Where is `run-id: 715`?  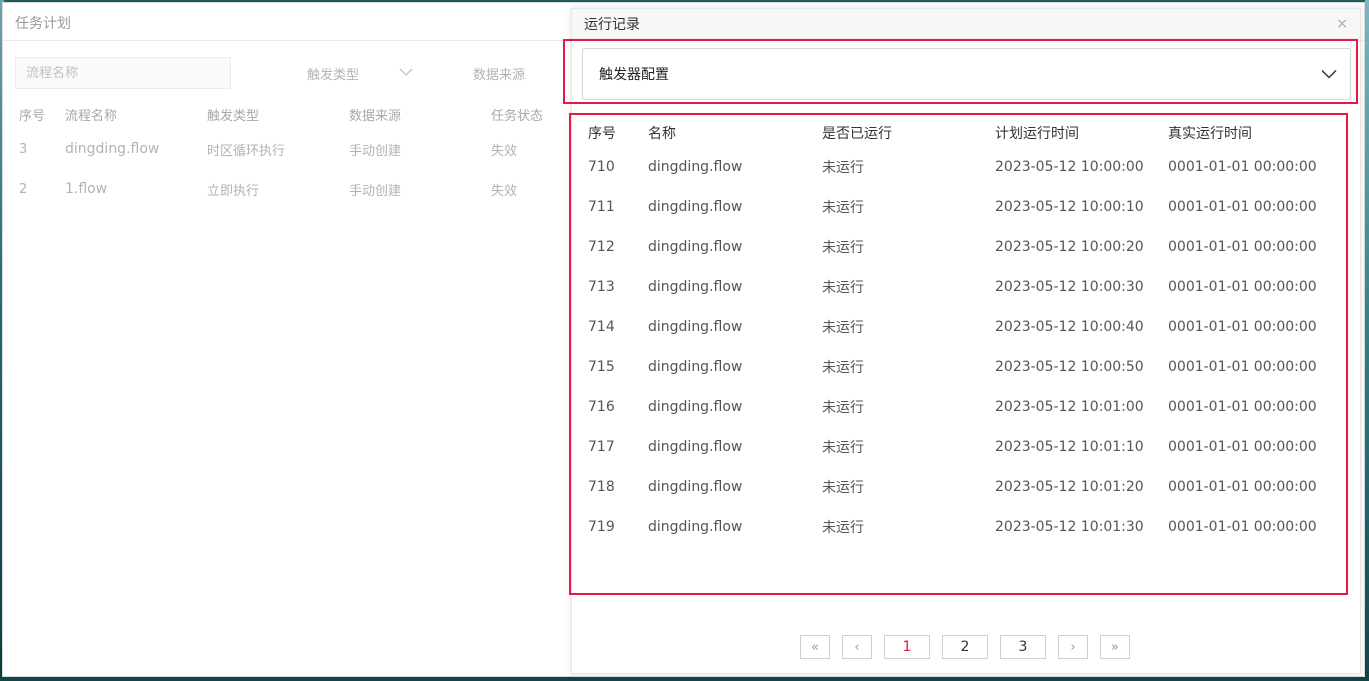
run-id: 715 is located at coordinates (601, 367).